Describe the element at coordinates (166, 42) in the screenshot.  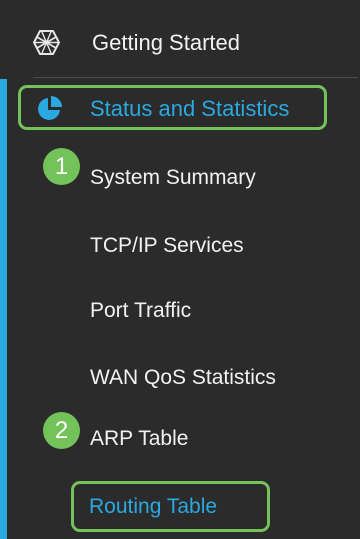
I see `menu-item-getting-started-label: Getting Started` at that location.